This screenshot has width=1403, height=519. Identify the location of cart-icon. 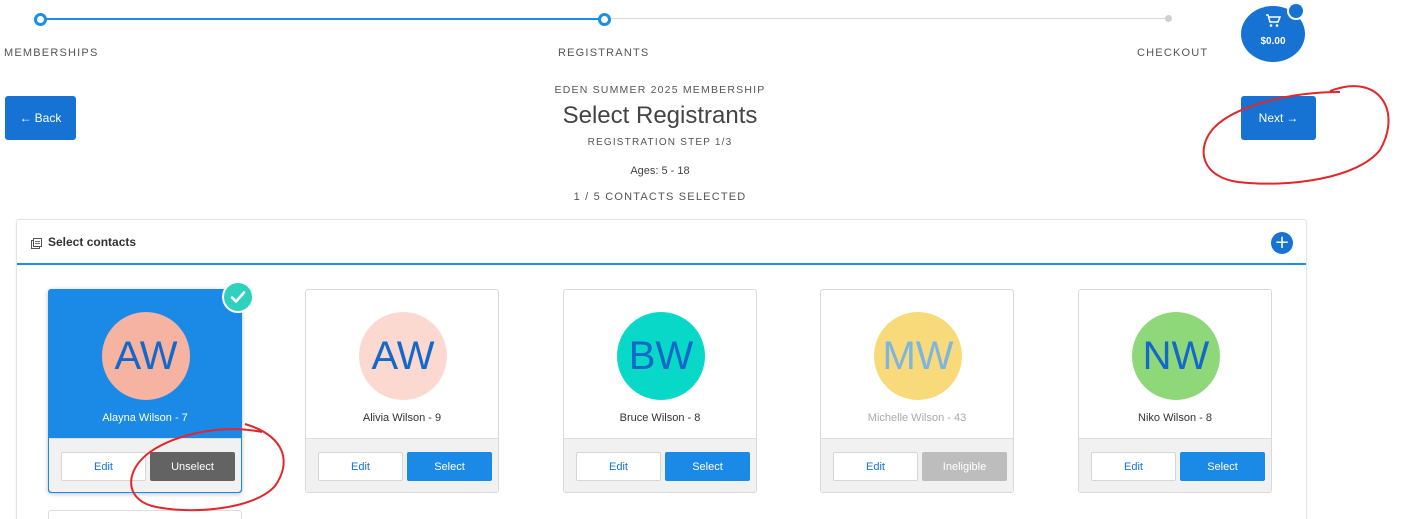
(1273, 20).